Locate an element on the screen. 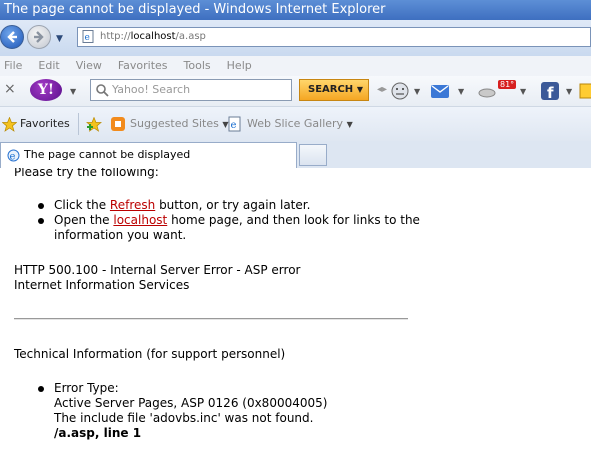 Image resolution: width=591 pixels, height=454 pixels. toolbar-grip-icon: ◂▸ is located at coordinates (382, 90).